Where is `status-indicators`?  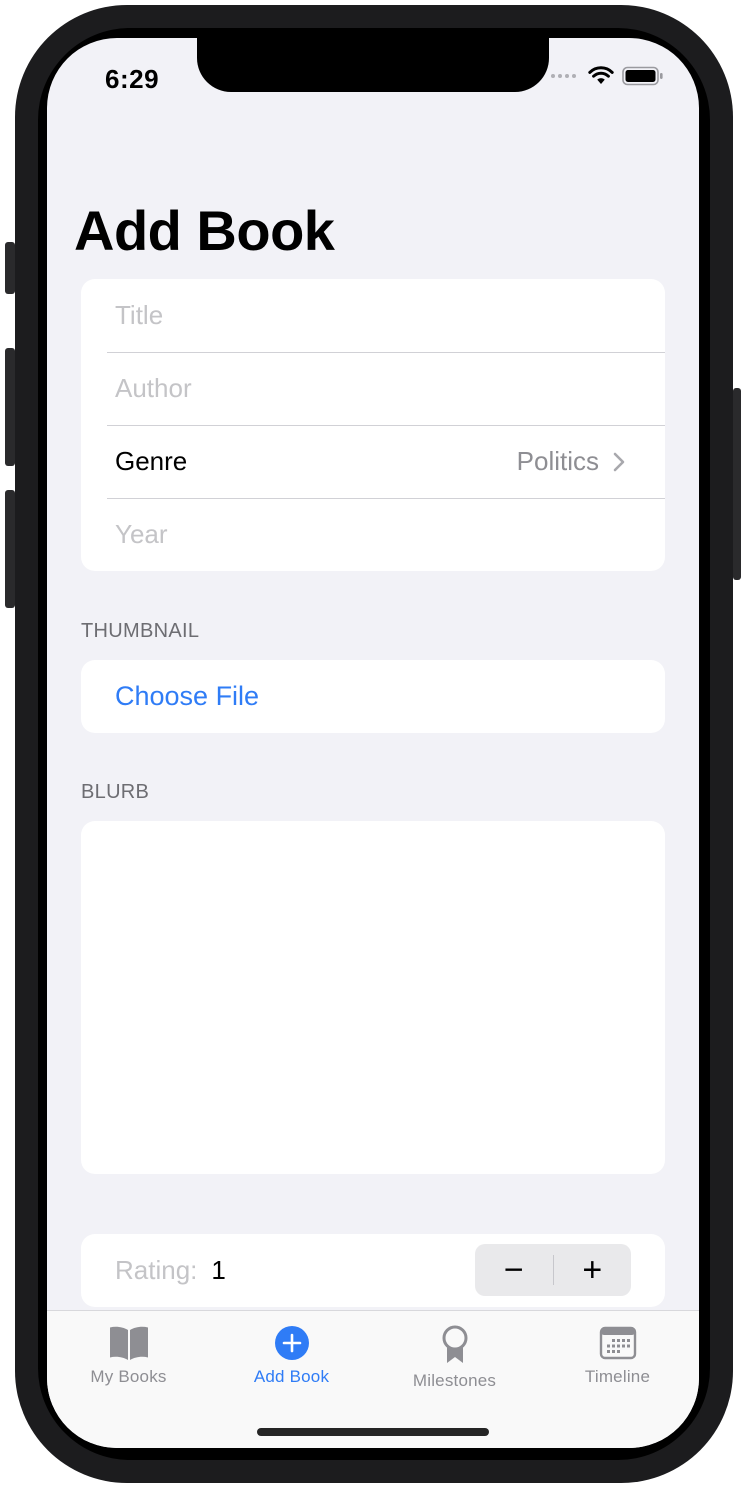
status-indicators is located at coordinates (607, 76).